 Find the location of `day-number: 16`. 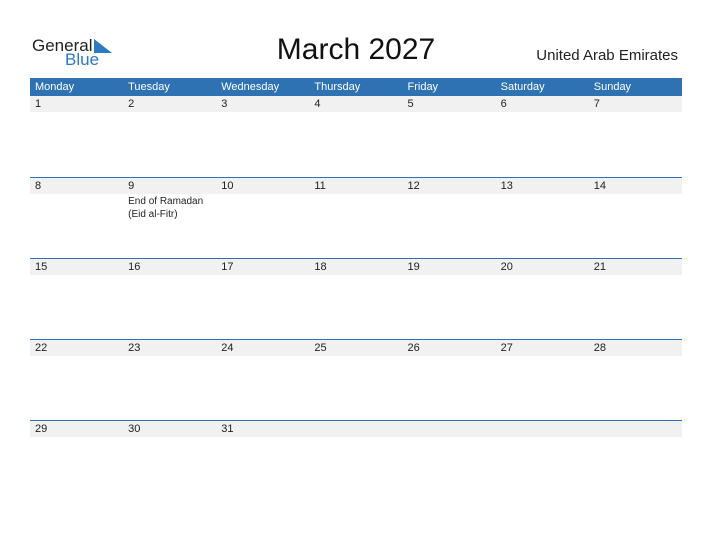

day-number: 16 is located at coordinates (170, 267).